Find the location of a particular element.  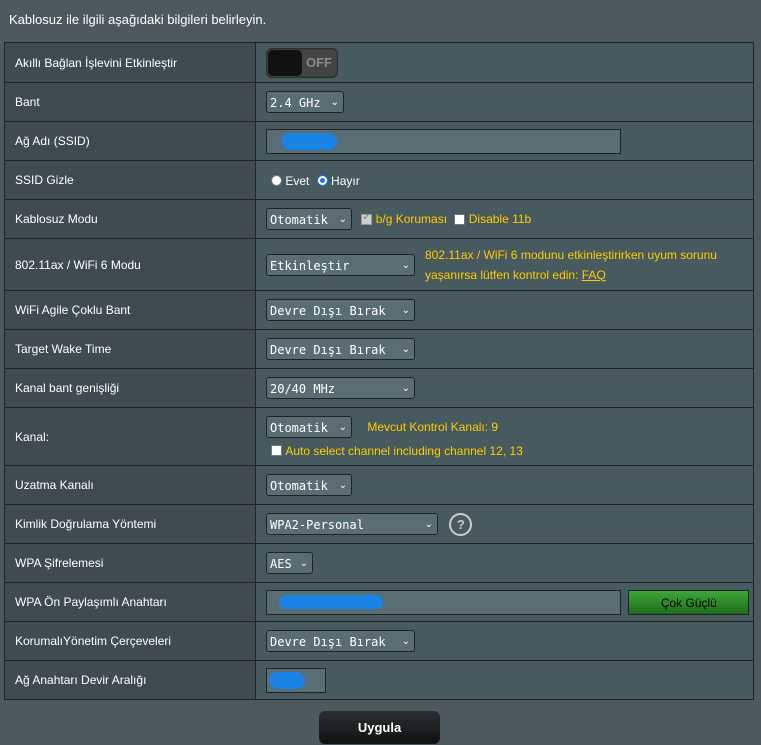

pmf-select: Devre Dışı Bırak ⌄ is located at coordinates (340, 641).